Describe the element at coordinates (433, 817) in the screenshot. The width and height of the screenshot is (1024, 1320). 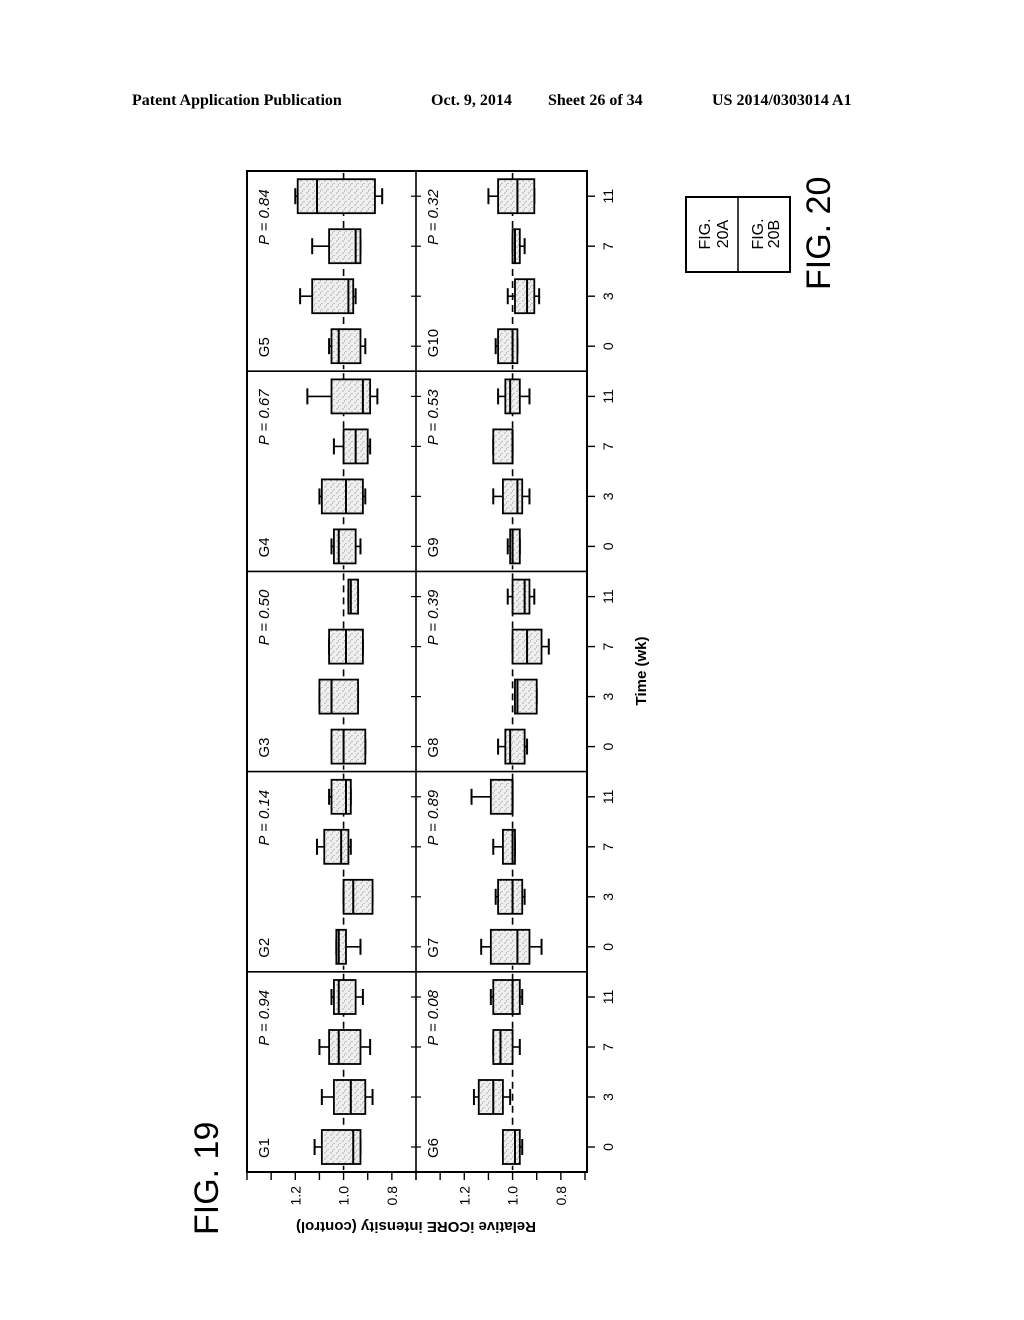
I see `p-value-label: P = 0.89` at that location.